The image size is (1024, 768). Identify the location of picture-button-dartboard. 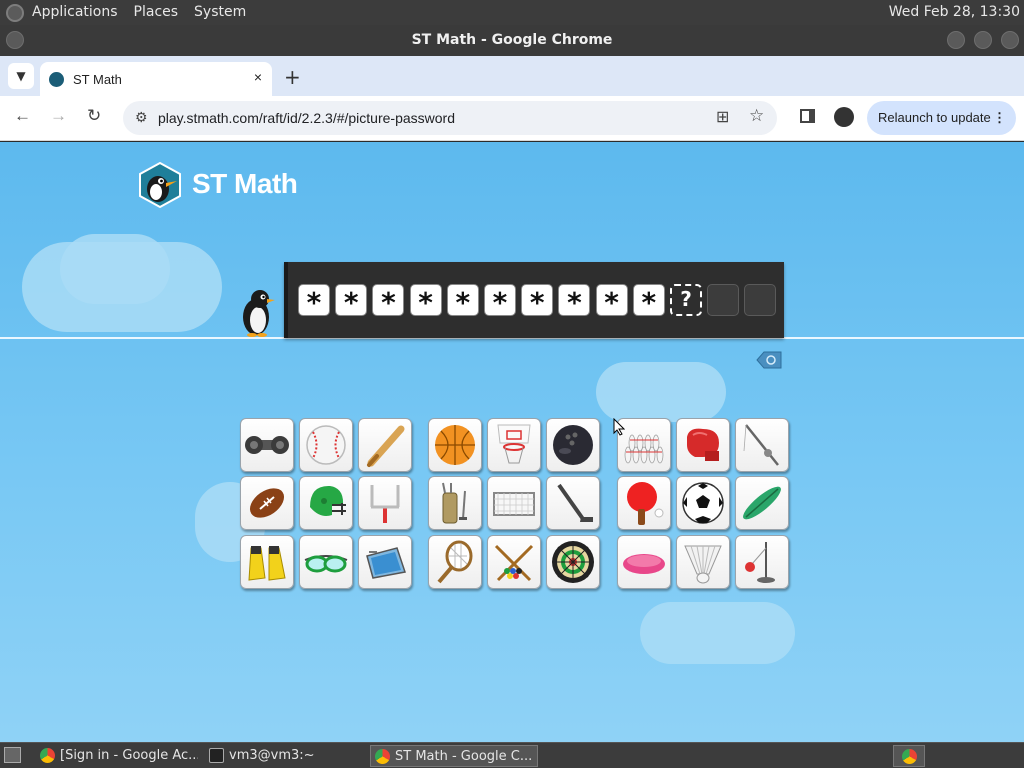
(573, 562).